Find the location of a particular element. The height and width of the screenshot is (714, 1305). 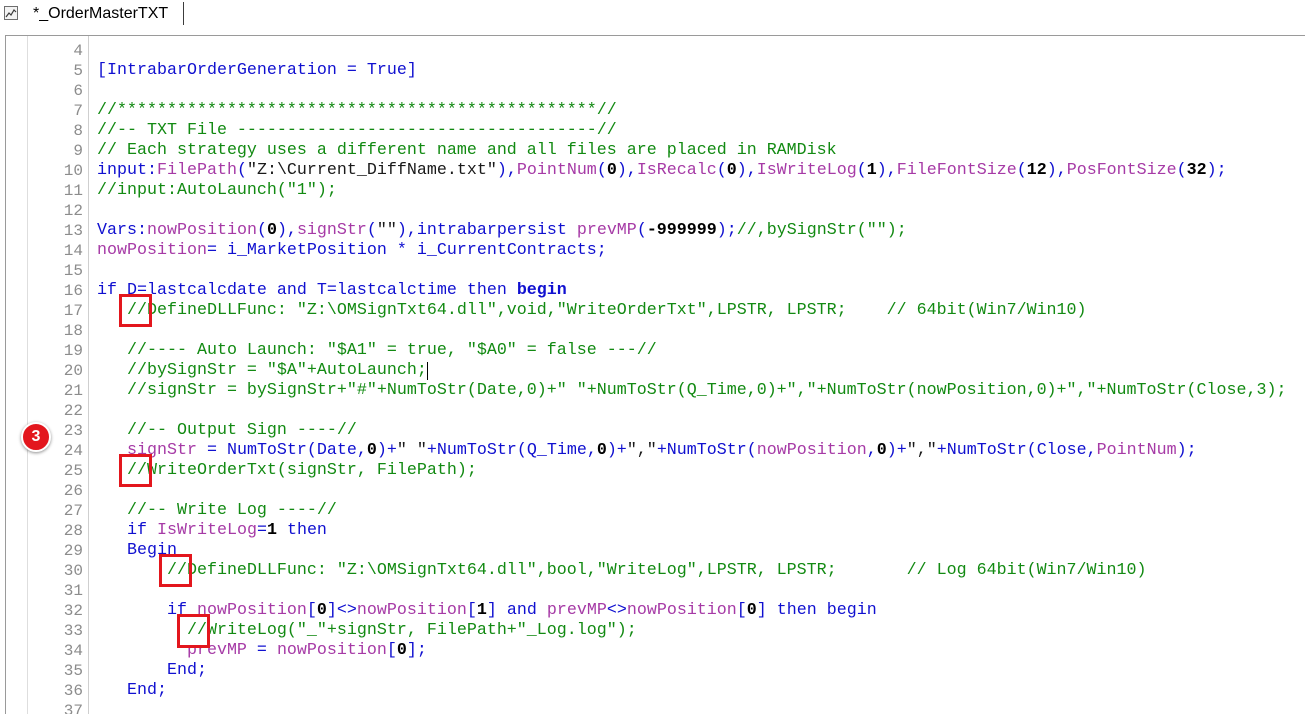

keyword-token: [IntrabarOrderGeneration = True] is located at coordinates (257, 70).